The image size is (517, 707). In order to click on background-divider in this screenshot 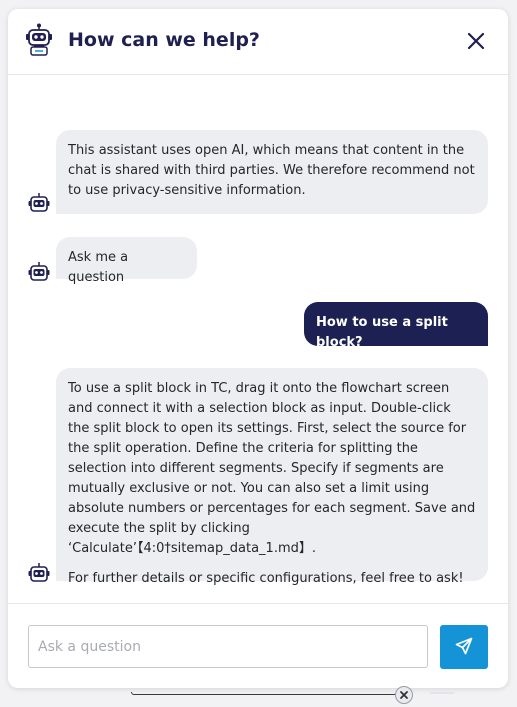, I will do `click(442, 693)`.